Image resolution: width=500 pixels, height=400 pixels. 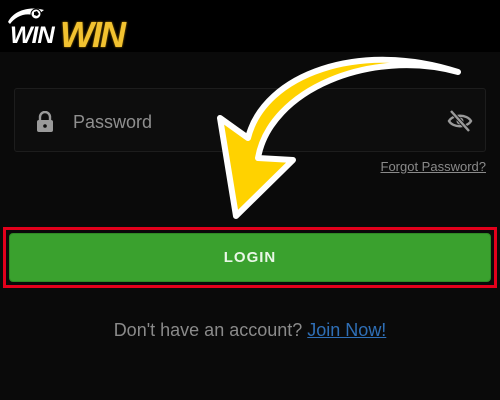 I want to click on header-bar: WIN WIN, so click(x=250, y=27).